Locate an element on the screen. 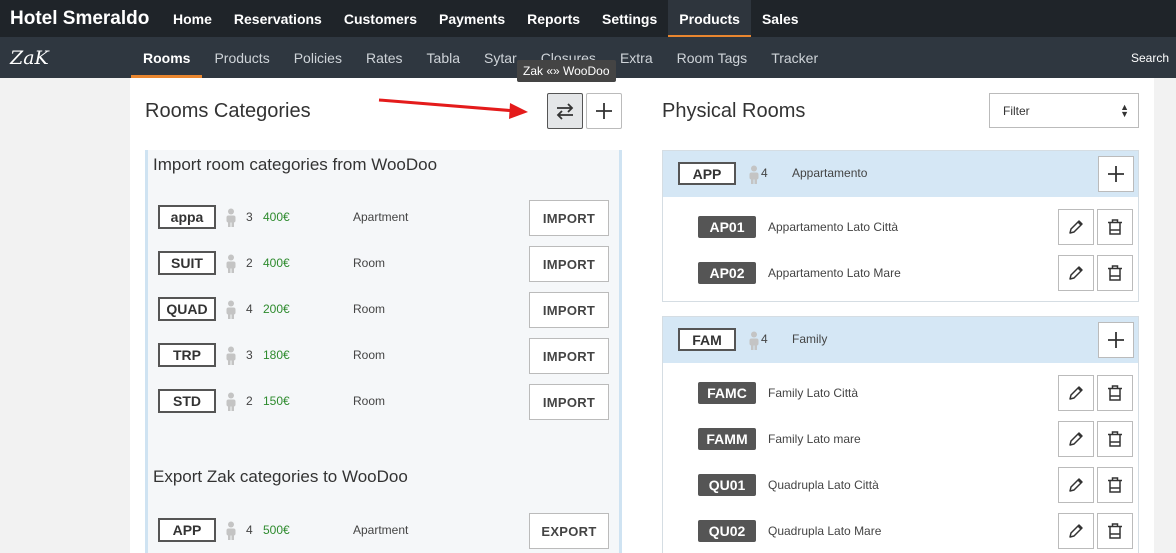 The height and width of the screenshot is (553, 1176). category-price: 200€ is located at coordinates (276, 309).